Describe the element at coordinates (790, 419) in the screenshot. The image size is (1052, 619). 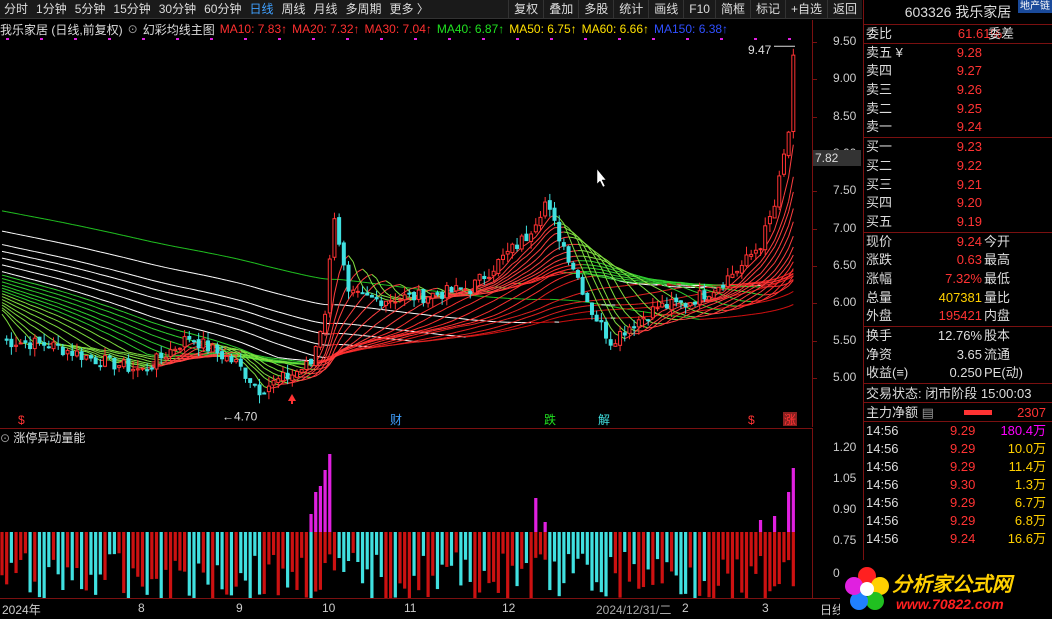
I see `event-marker: 涨` at that location.